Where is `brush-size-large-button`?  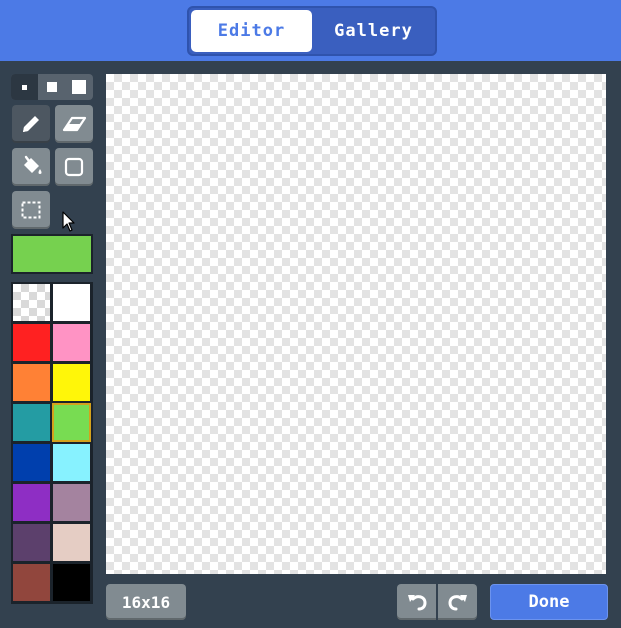 brush-size-large-button is located at coordinates (78, 87).